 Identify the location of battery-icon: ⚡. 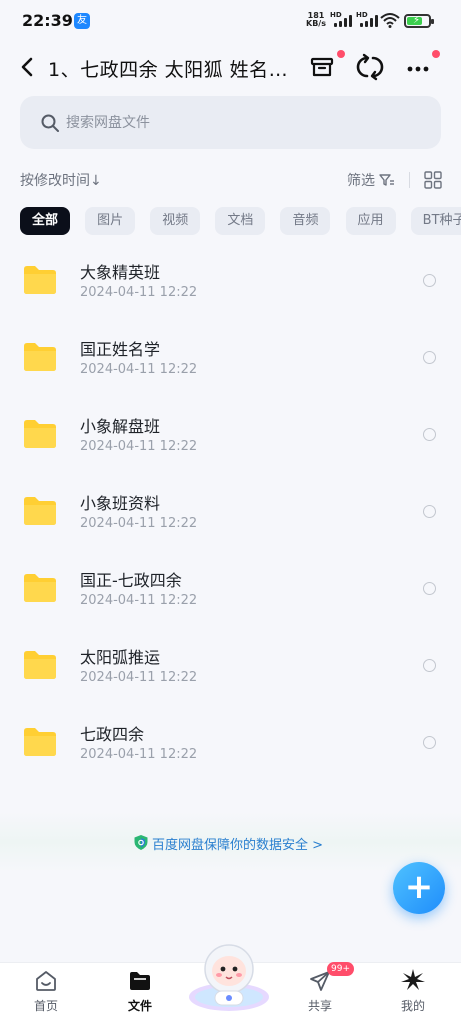
(419, 21).